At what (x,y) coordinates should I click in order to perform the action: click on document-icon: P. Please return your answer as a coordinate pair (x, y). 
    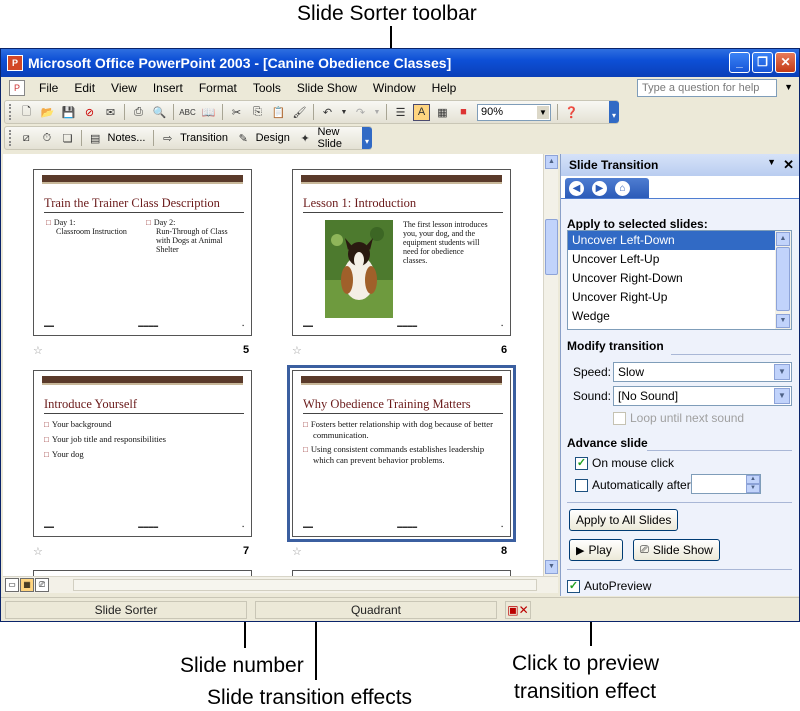
    Looking at the image, I should click on (17, 88).